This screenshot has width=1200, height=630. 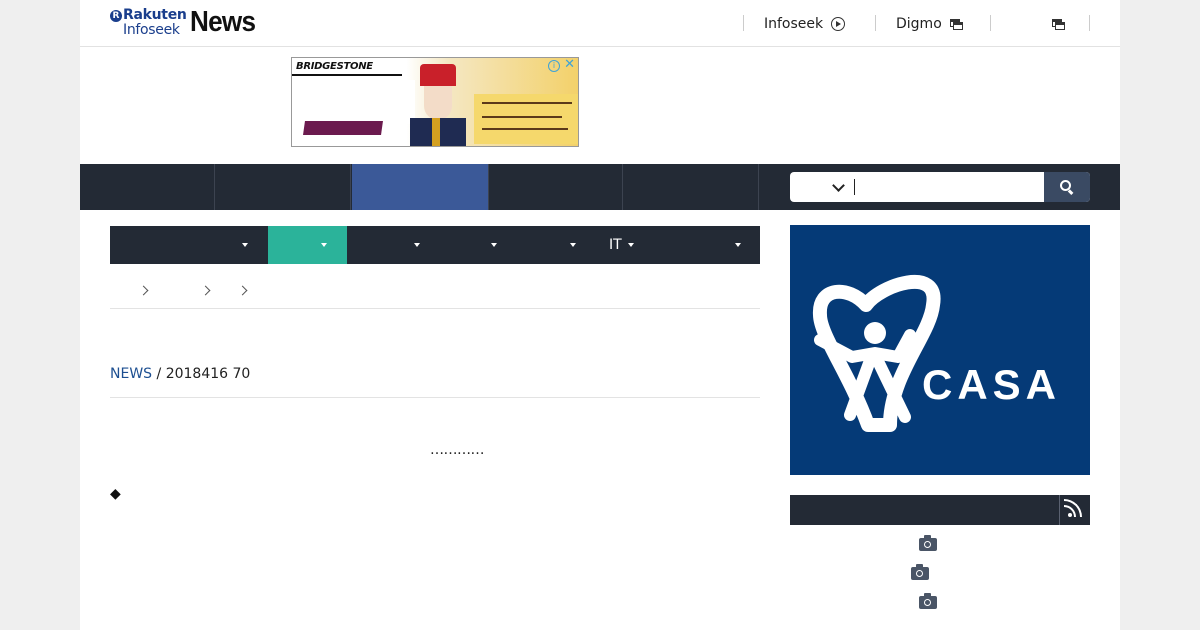 What do you see at coordinates (838, 24) in the screenshot?
I see `circle-arrow-icon` at bounding box center [838, 24].